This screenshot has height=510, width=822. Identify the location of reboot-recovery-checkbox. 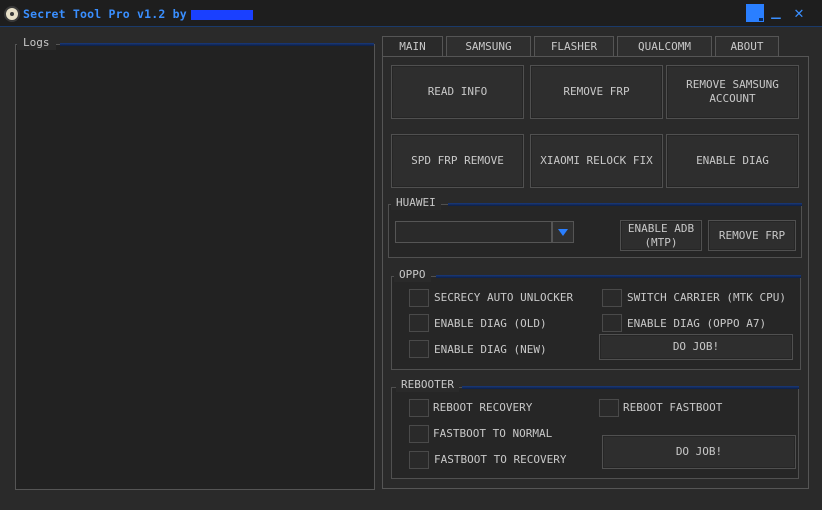
(419, 408).